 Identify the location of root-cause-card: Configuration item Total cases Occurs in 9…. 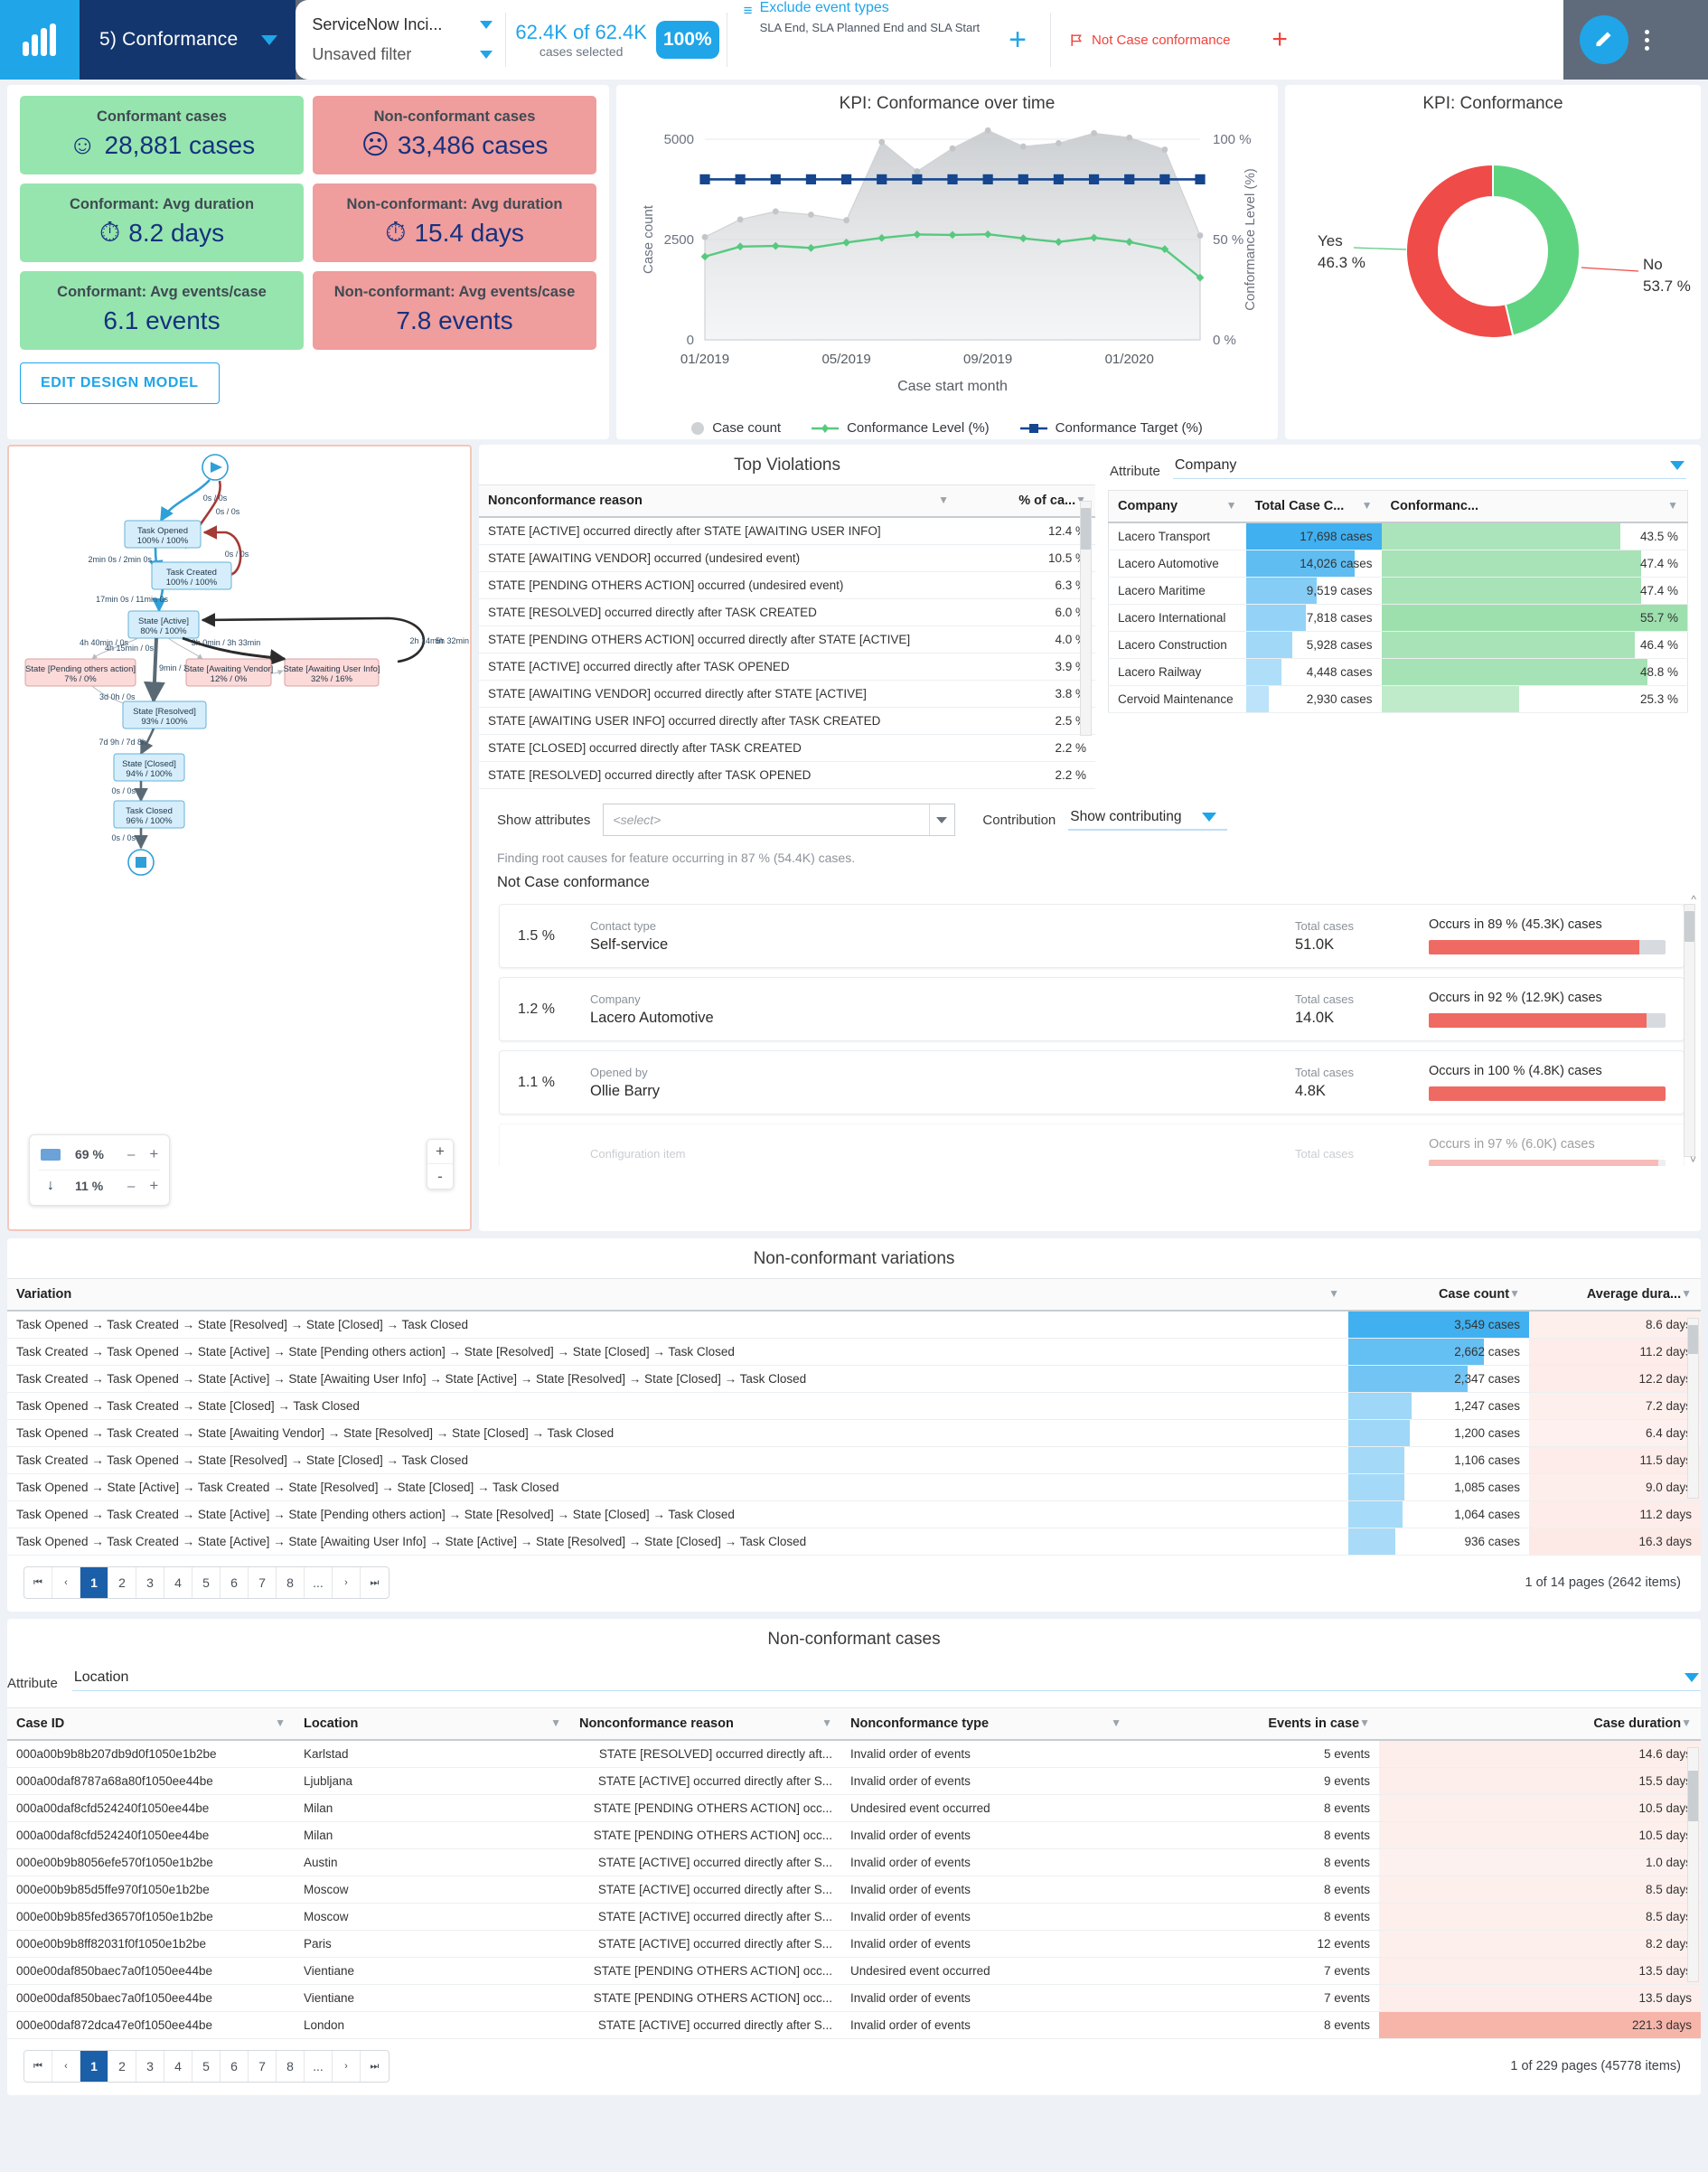
(1092, 1145).